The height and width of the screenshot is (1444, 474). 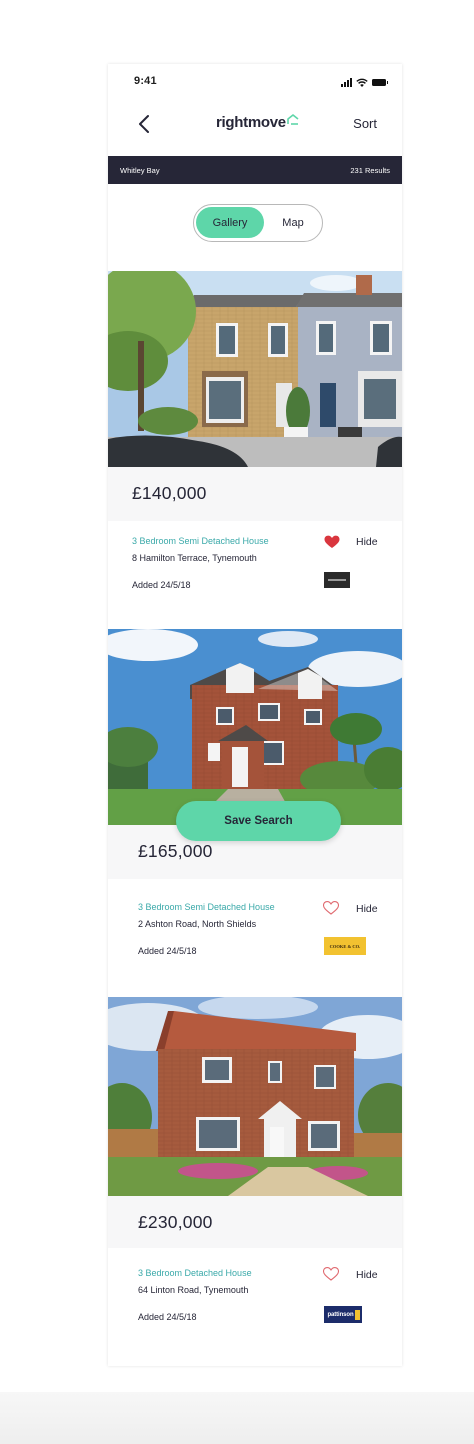 I want to click on detached-brick-house-photo, so click(x=255, y=1096).